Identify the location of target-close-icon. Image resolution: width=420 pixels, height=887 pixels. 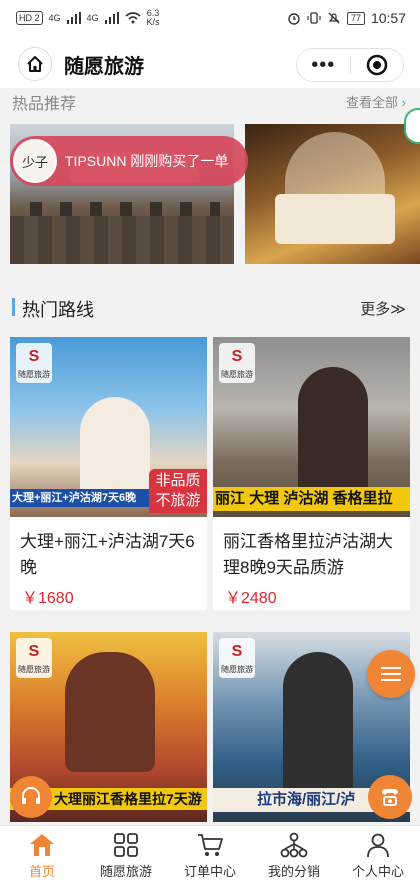
(376, 65).